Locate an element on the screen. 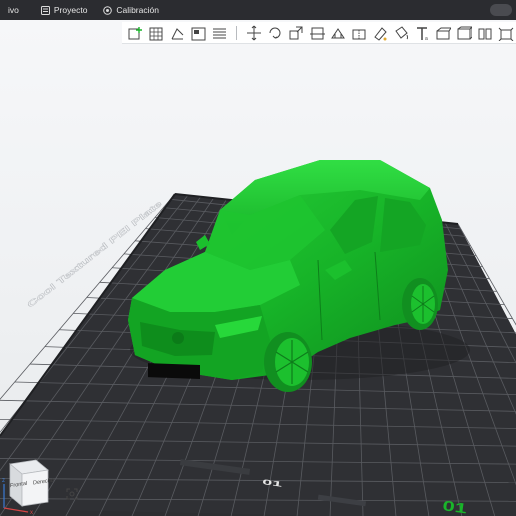 This screenshot has height=516, width=516. svg-text: a is located at coordinates (426, 38).